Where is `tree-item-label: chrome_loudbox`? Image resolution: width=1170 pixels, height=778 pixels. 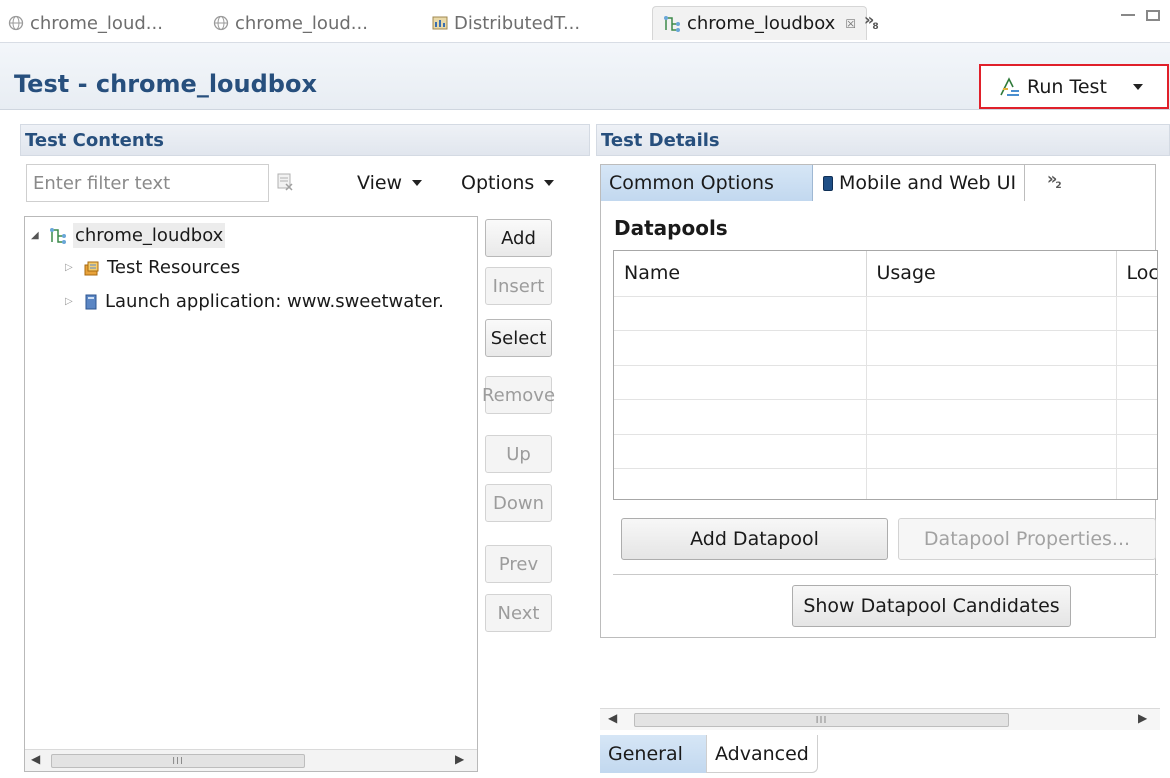
tree-item-label: chrome_loudbox is located at coordinates (149, 235).